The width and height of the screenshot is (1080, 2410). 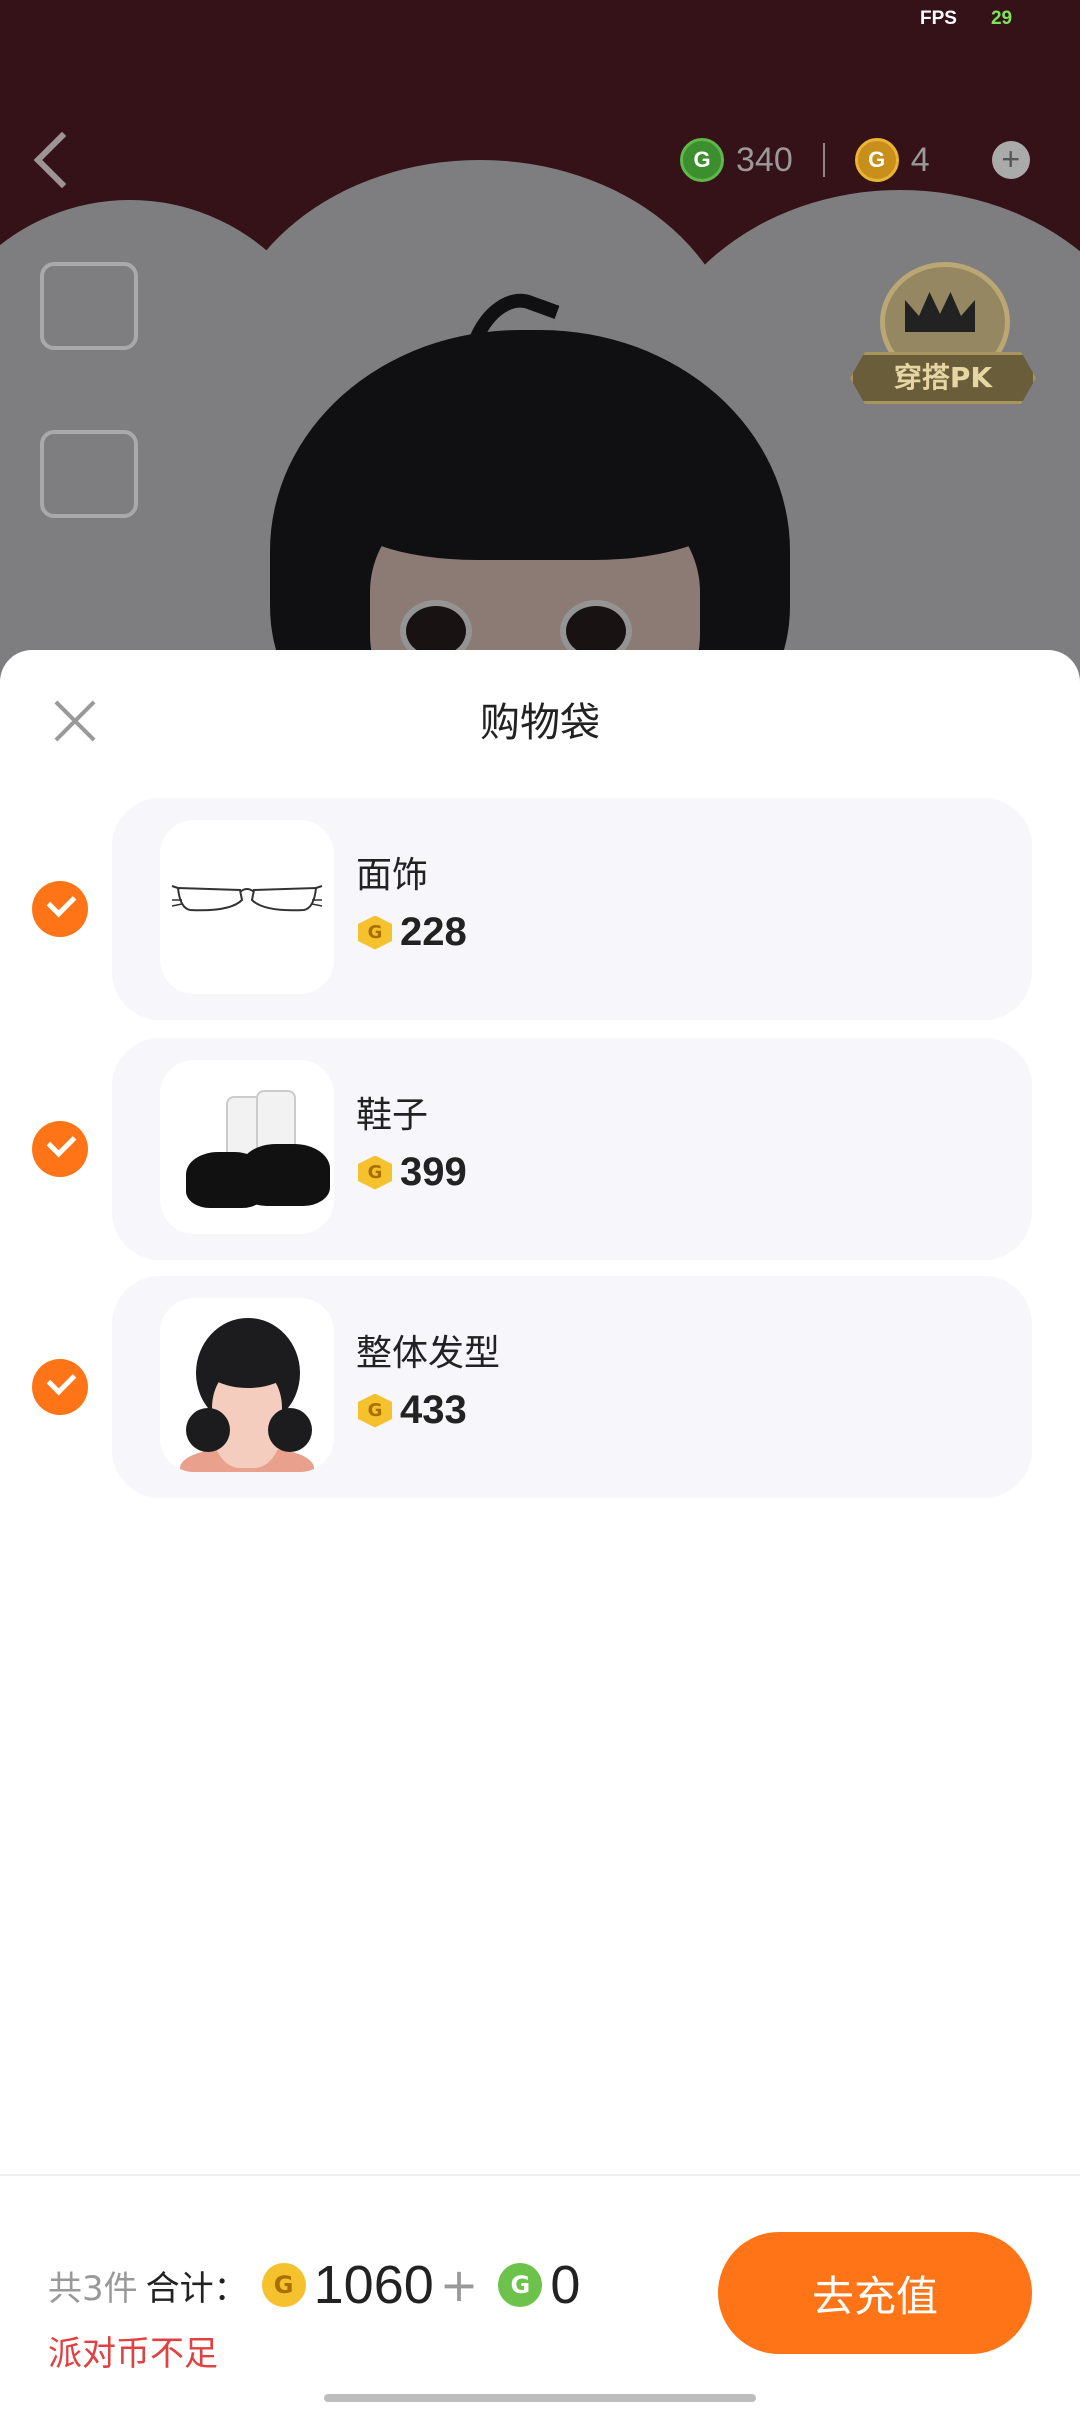 What do you see at coordinates (89, 474) in the screenshot?
I see `gift-icon` at bounding box center [89, 474].